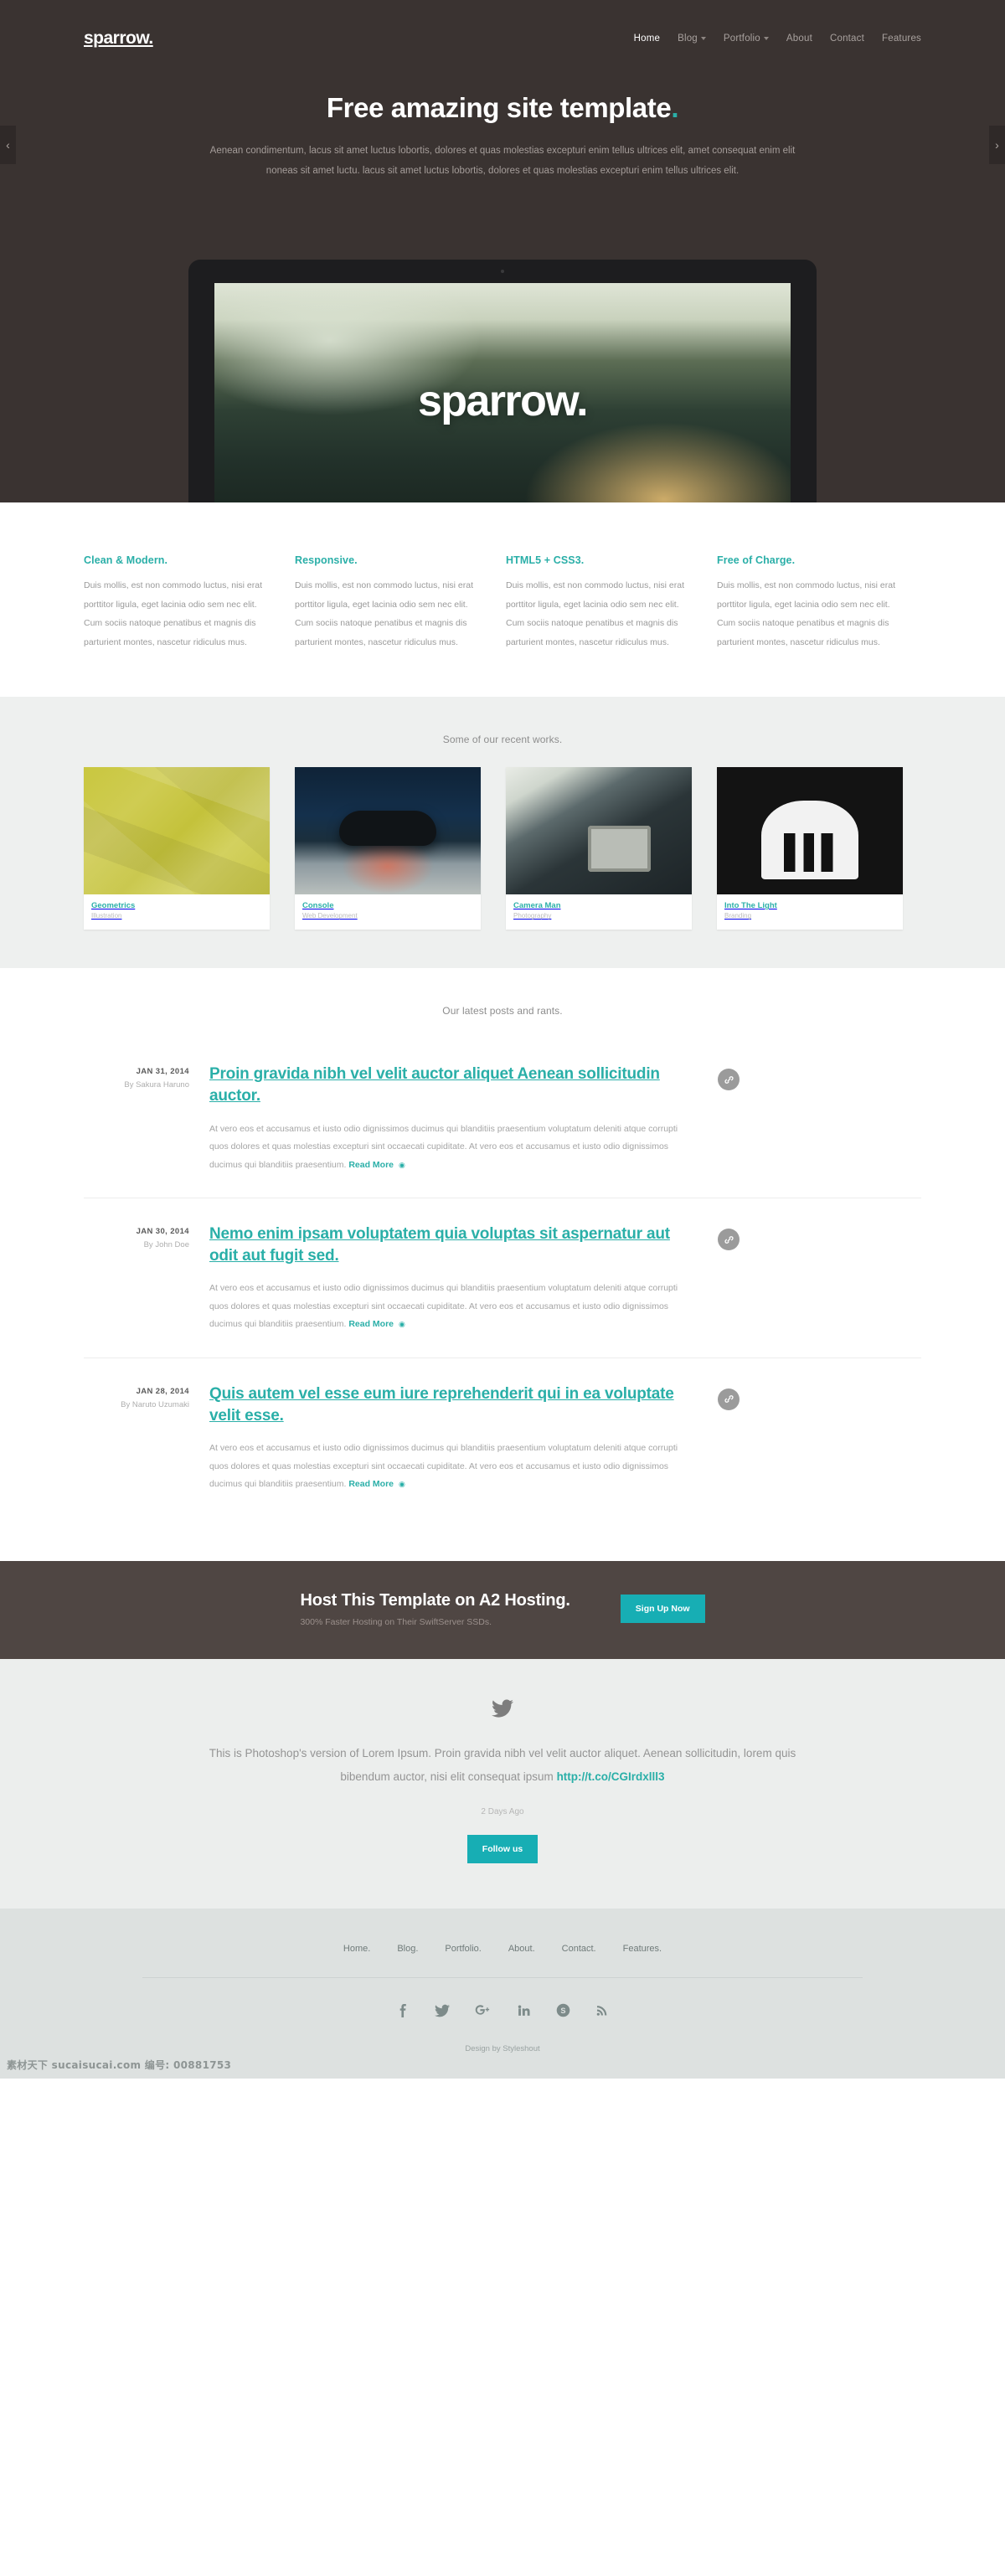 The height and width of the screenshot is (2576, 1005). What do you see at coordinates (146, 1438) in the screenshot?
I see `blog-post-meta: JAN 28, 2014 By Naruto Uzumaki` at bounding box center [146, 1438].